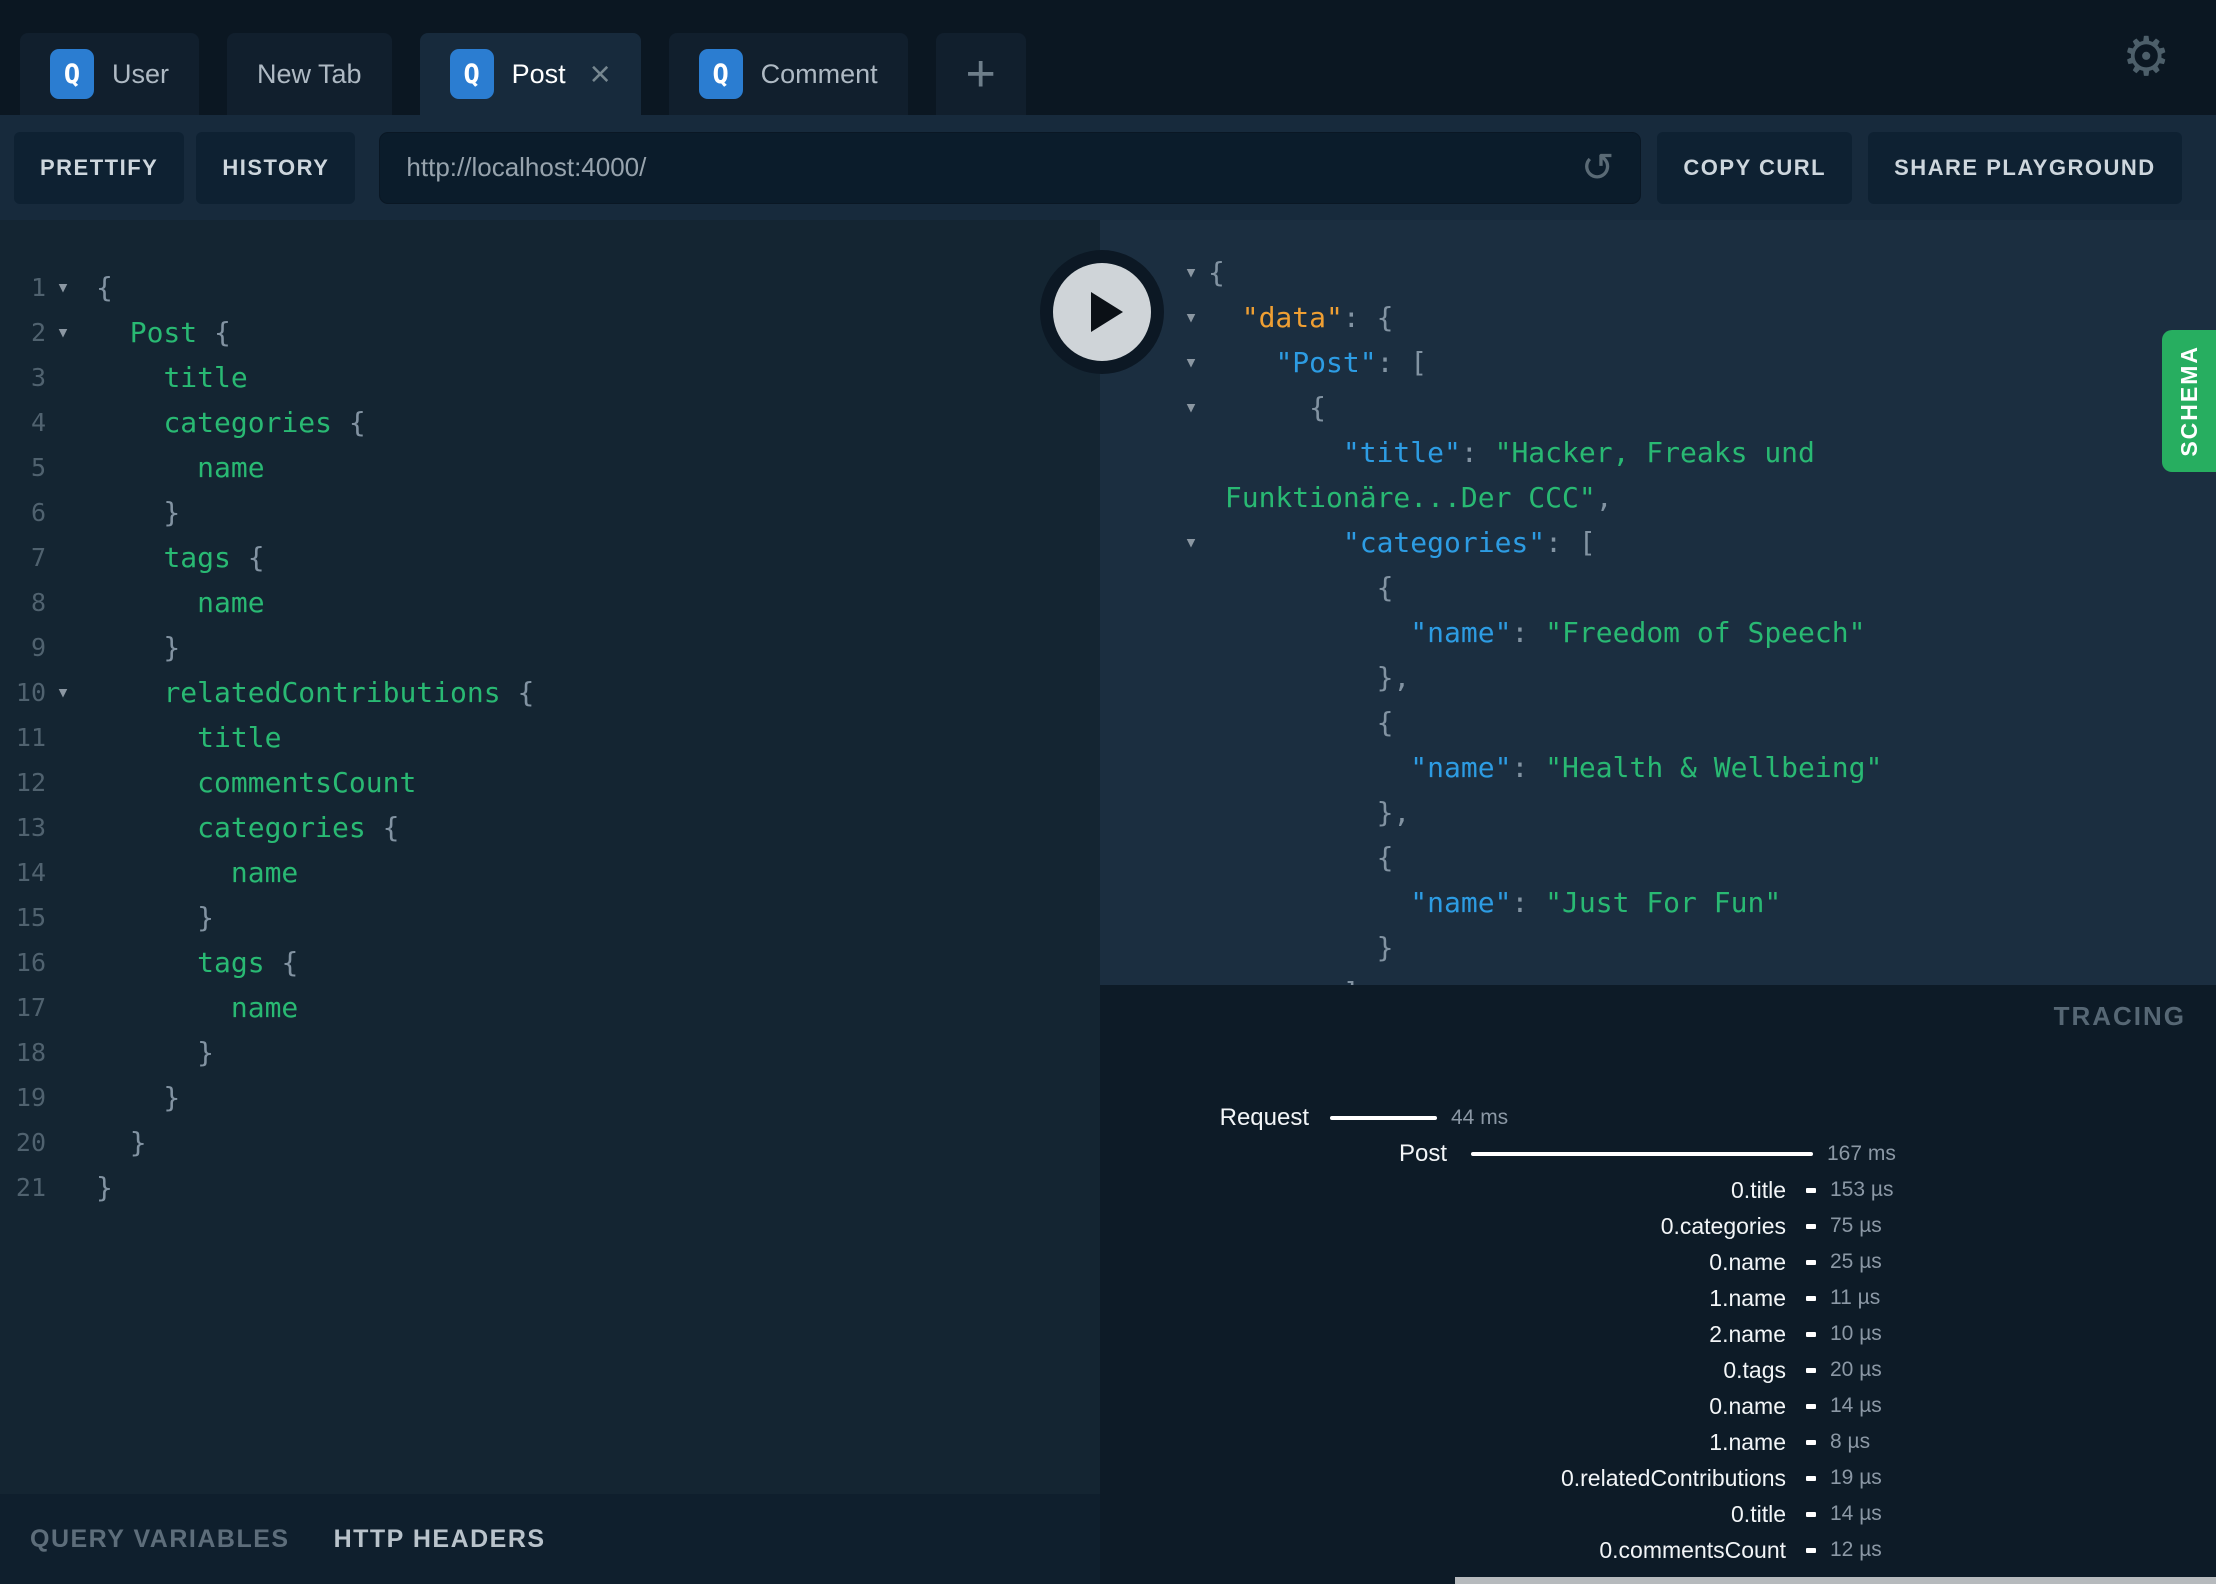 This screenshot has width=2216, height=1584. I want to click on plus-icon: +, so click(980, 74).